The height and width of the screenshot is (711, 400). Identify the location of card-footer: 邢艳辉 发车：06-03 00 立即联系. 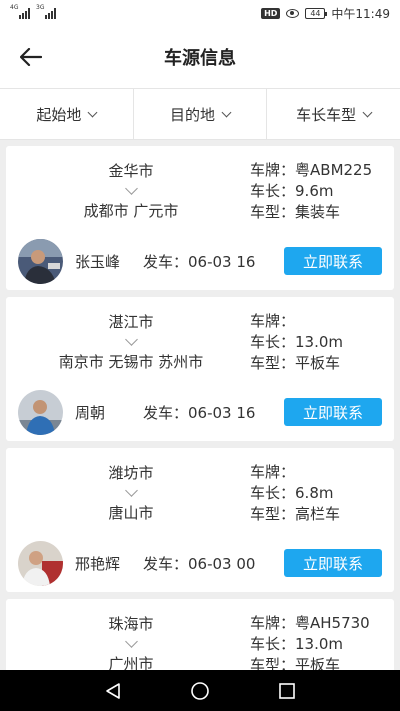
(200, 563).